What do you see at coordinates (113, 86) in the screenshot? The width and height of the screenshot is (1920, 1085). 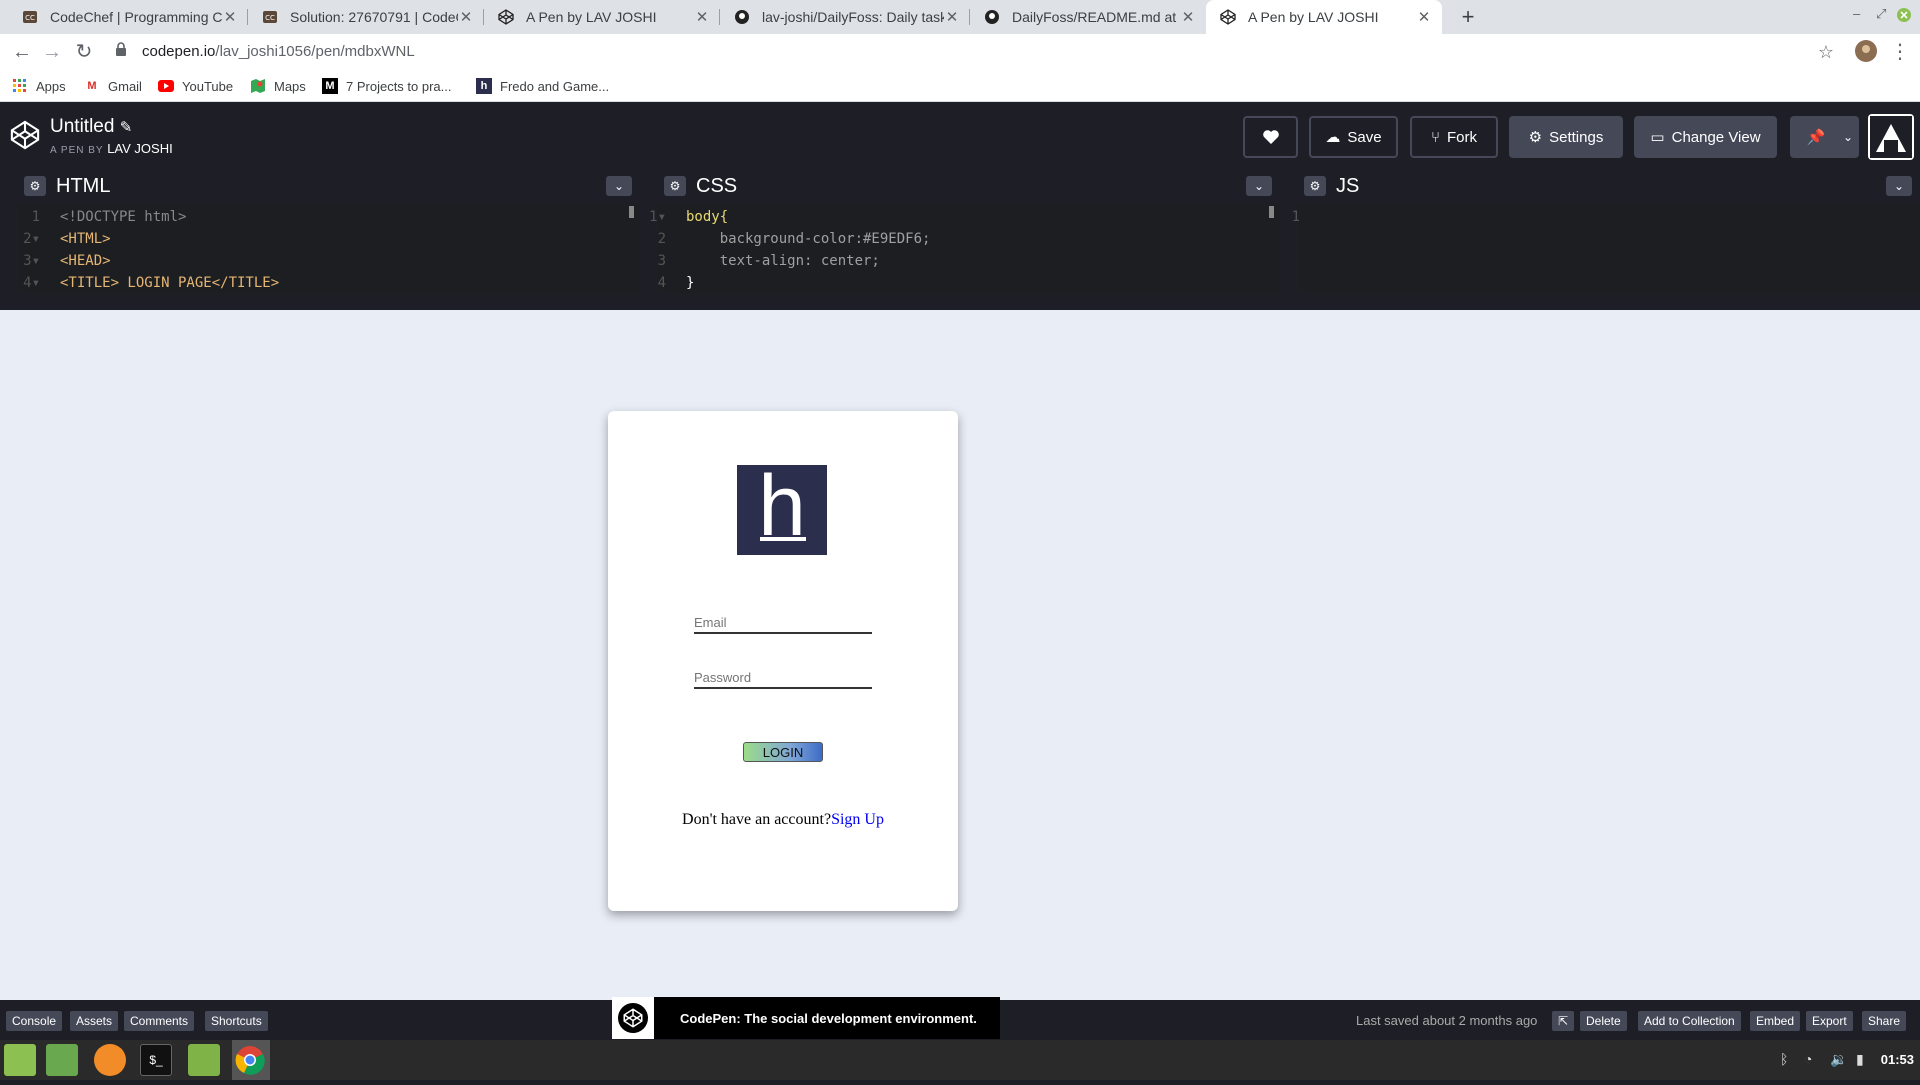 I see `bookmark-gmail: M Gmail` at bounding box center [113, 86].